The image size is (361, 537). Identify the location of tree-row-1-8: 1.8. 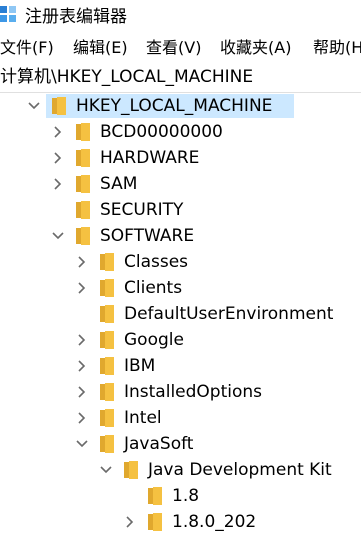
(180, 496).